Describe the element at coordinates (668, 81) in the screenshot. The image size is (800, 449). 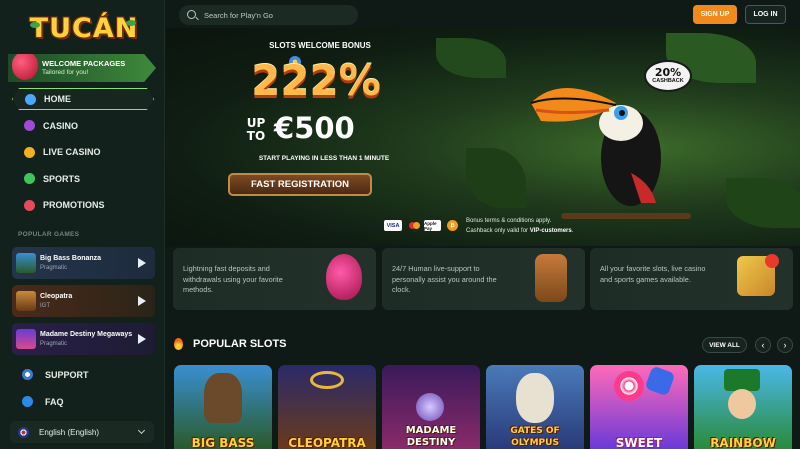
I see `cashback-word: CASHBACK` at that location.